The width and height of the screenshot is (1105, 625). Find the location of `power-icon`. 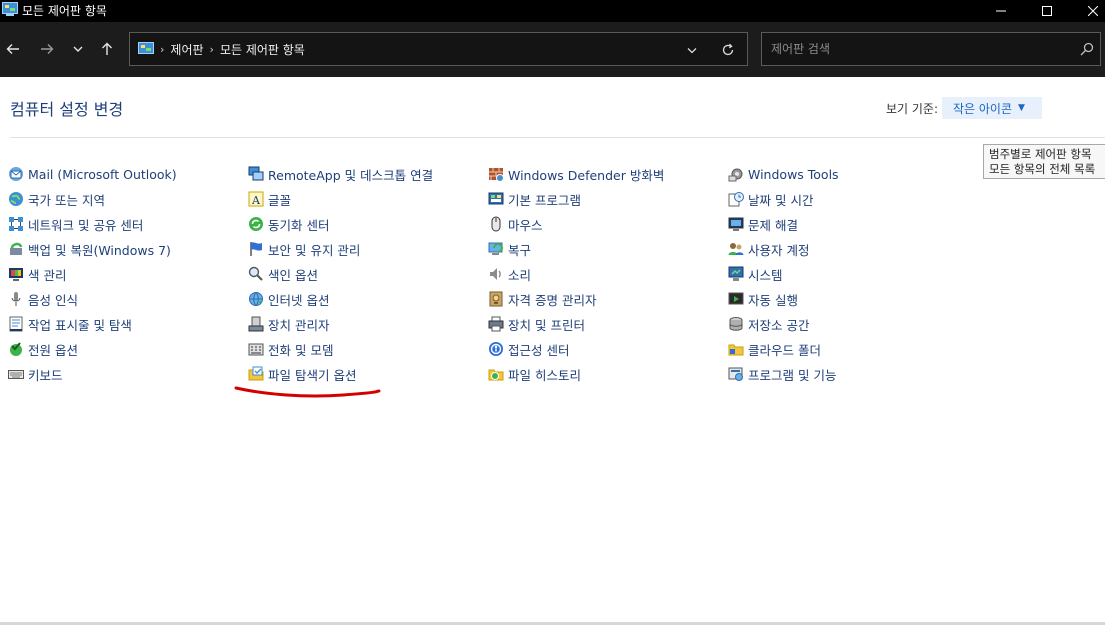

power-icon is located at coordinates (16, 349).